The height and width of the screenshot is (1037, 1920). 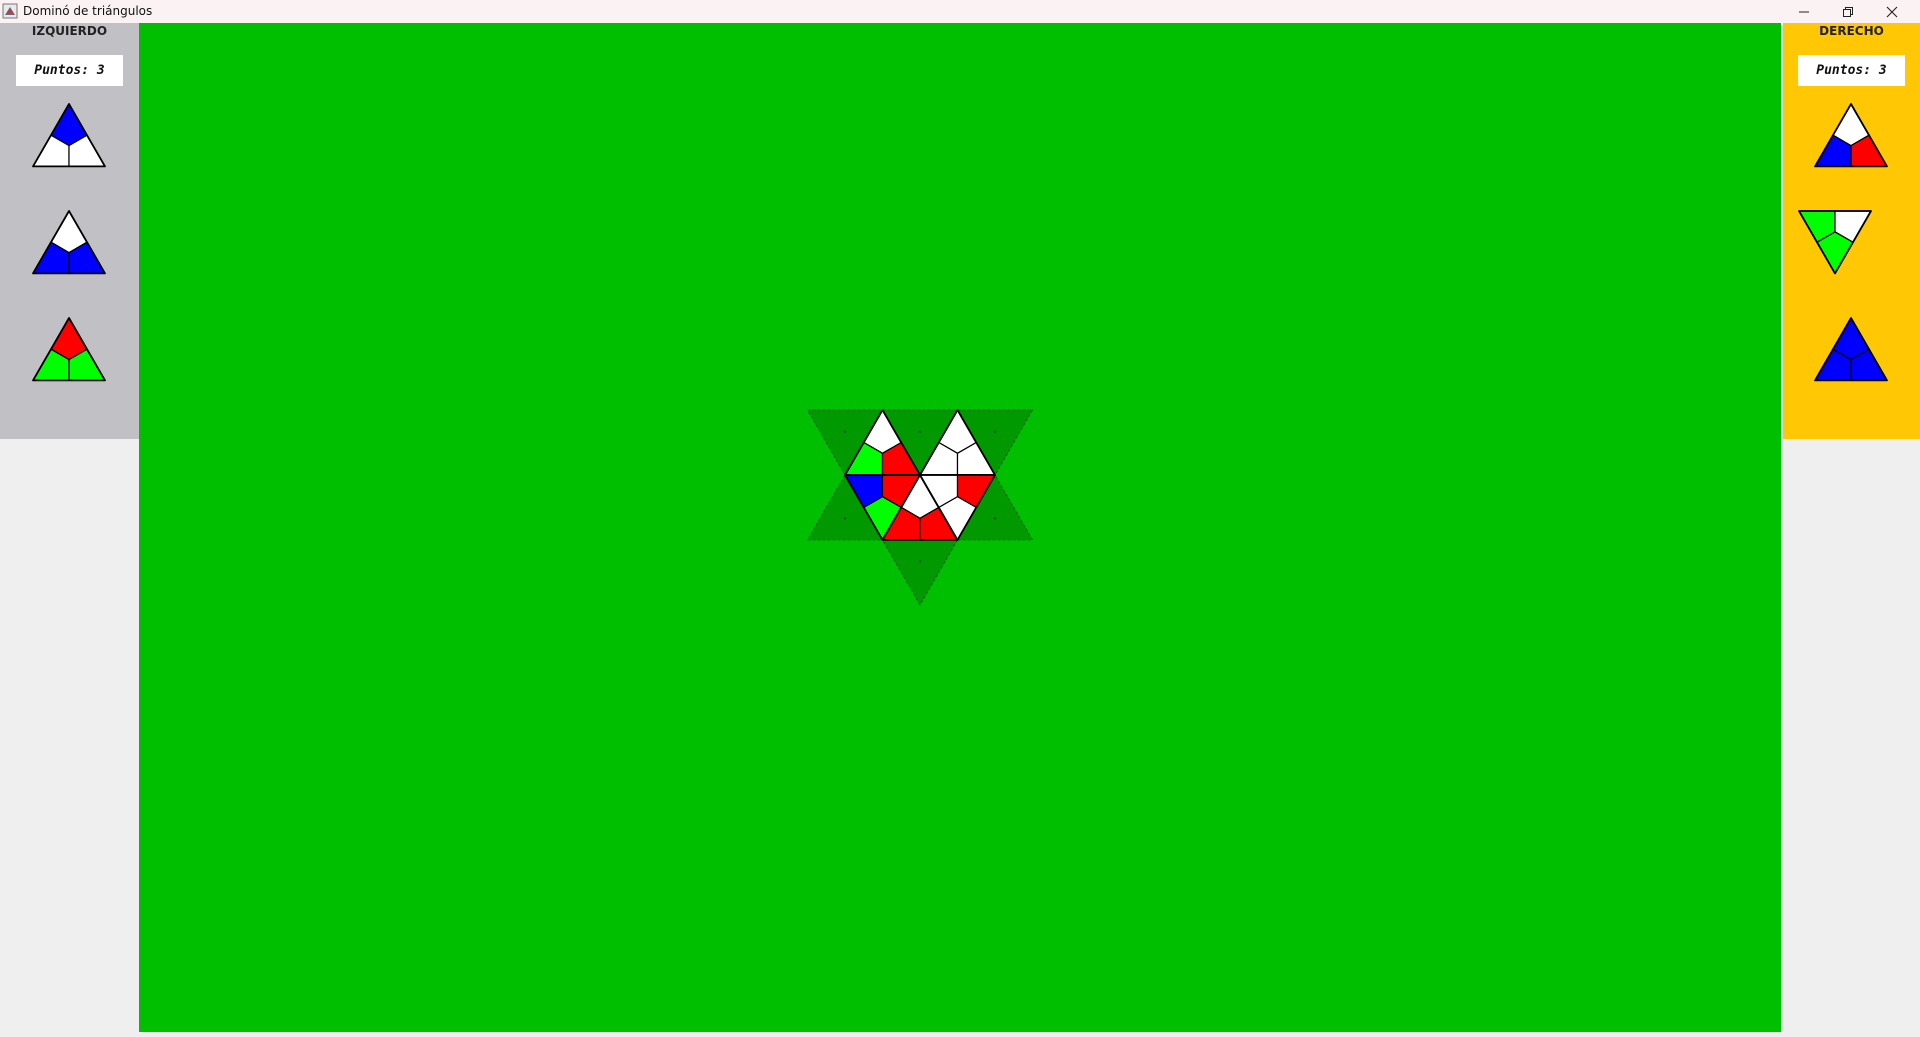 I want to click on restore-icon, so click(x=1848, y=12).